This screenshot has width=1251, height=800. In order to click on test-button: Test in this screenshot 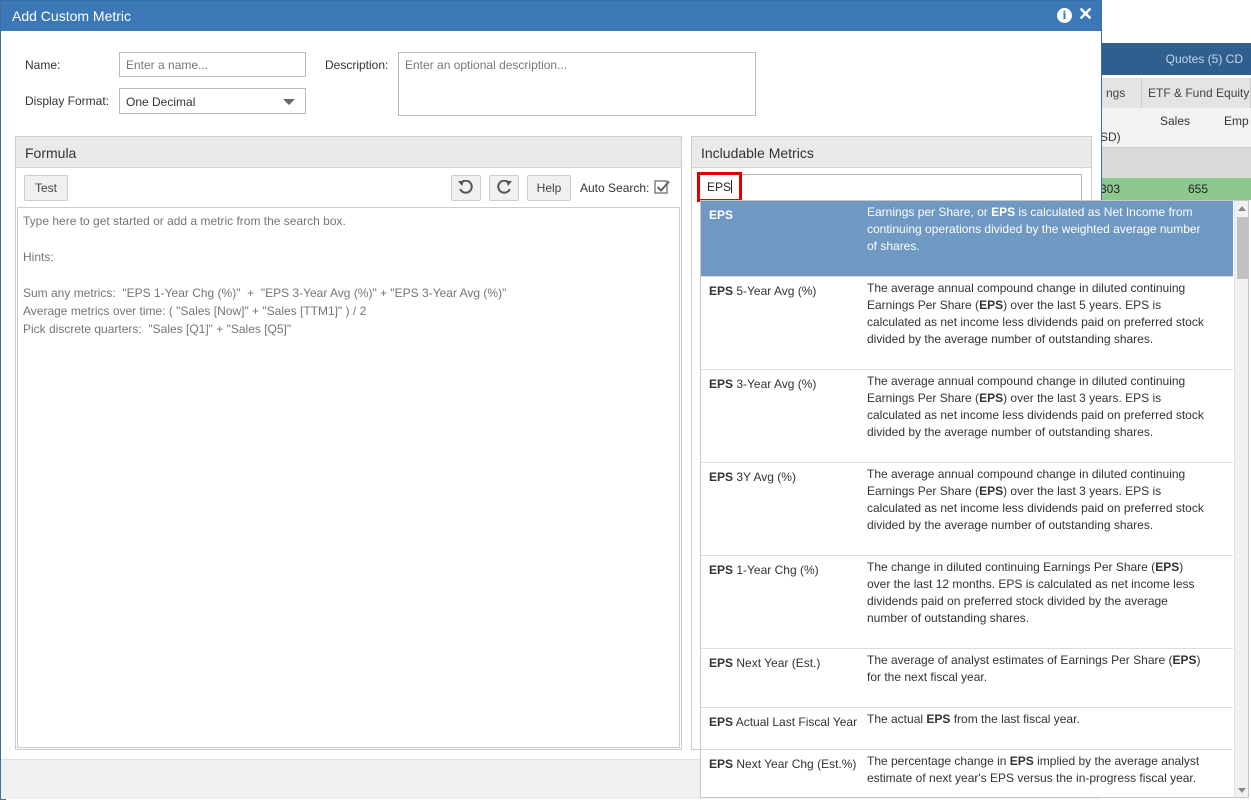, I will do `click(46, 188)`.